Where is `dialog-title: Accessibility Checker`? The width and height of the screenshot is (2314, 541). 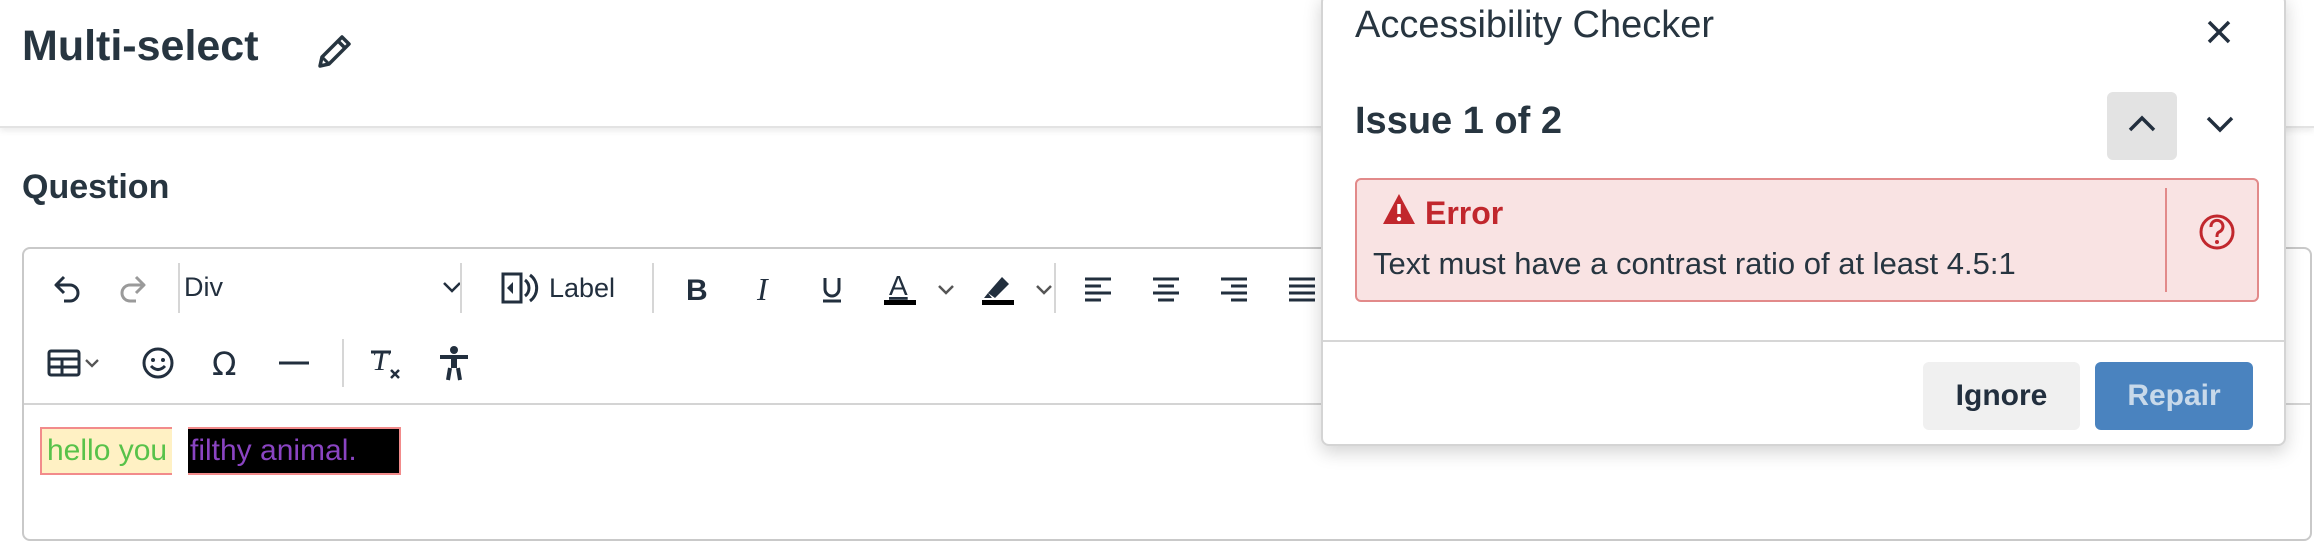 dialog-title: Accessibility Checker is located at coordinates (1534, 25).